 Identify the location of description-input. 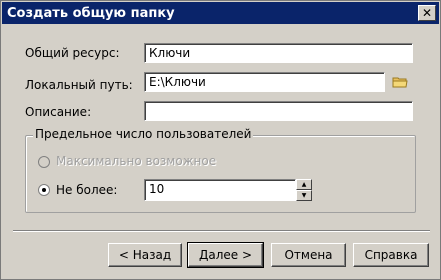
(278, 111).